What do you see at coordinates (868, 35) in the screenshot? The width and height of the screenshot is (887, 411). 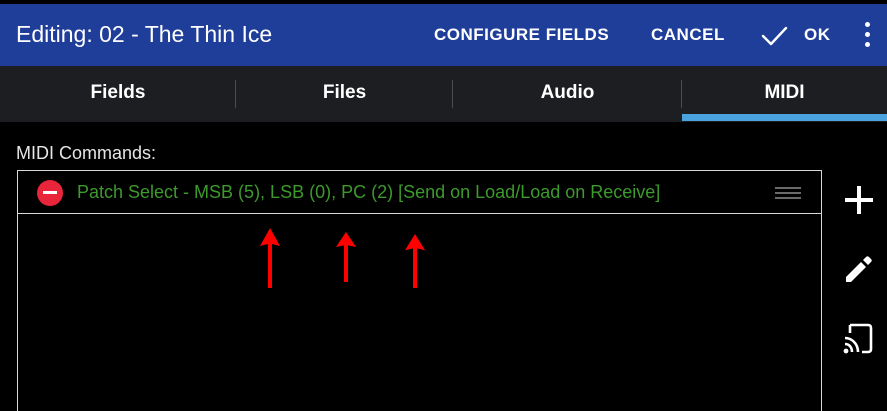 I see `more-options-icon` at bounding box center [868, 35].